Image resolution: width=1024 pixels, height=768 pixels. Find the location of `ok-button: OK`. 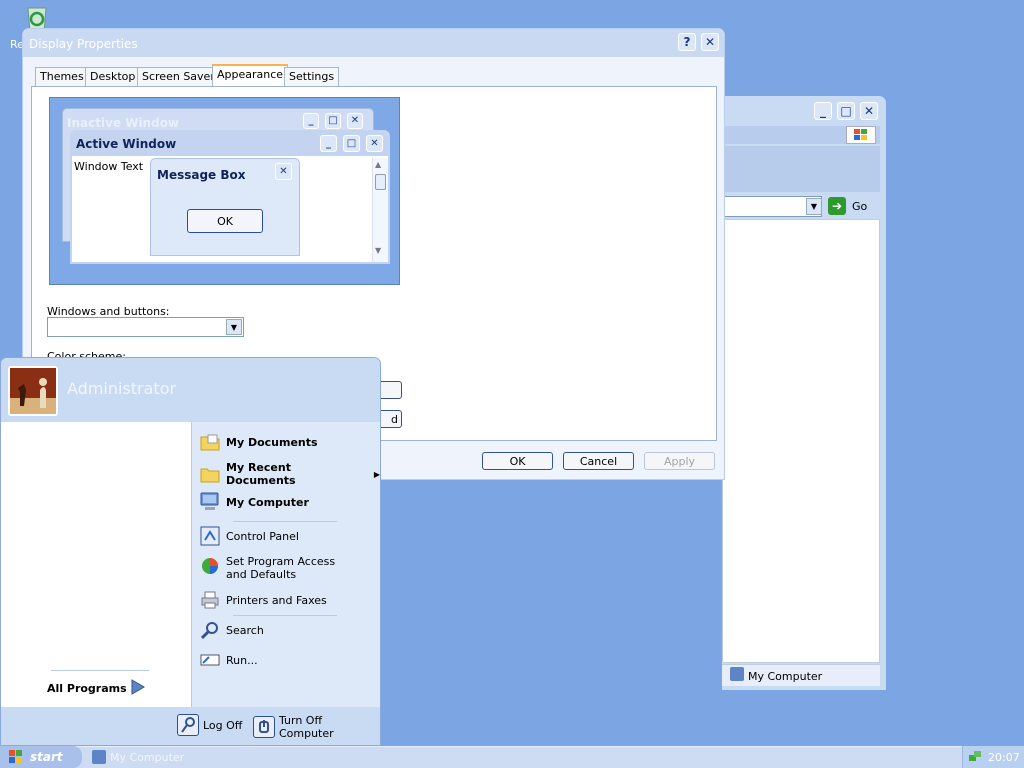

ok-button: OK is located at coordinates (517, 461).